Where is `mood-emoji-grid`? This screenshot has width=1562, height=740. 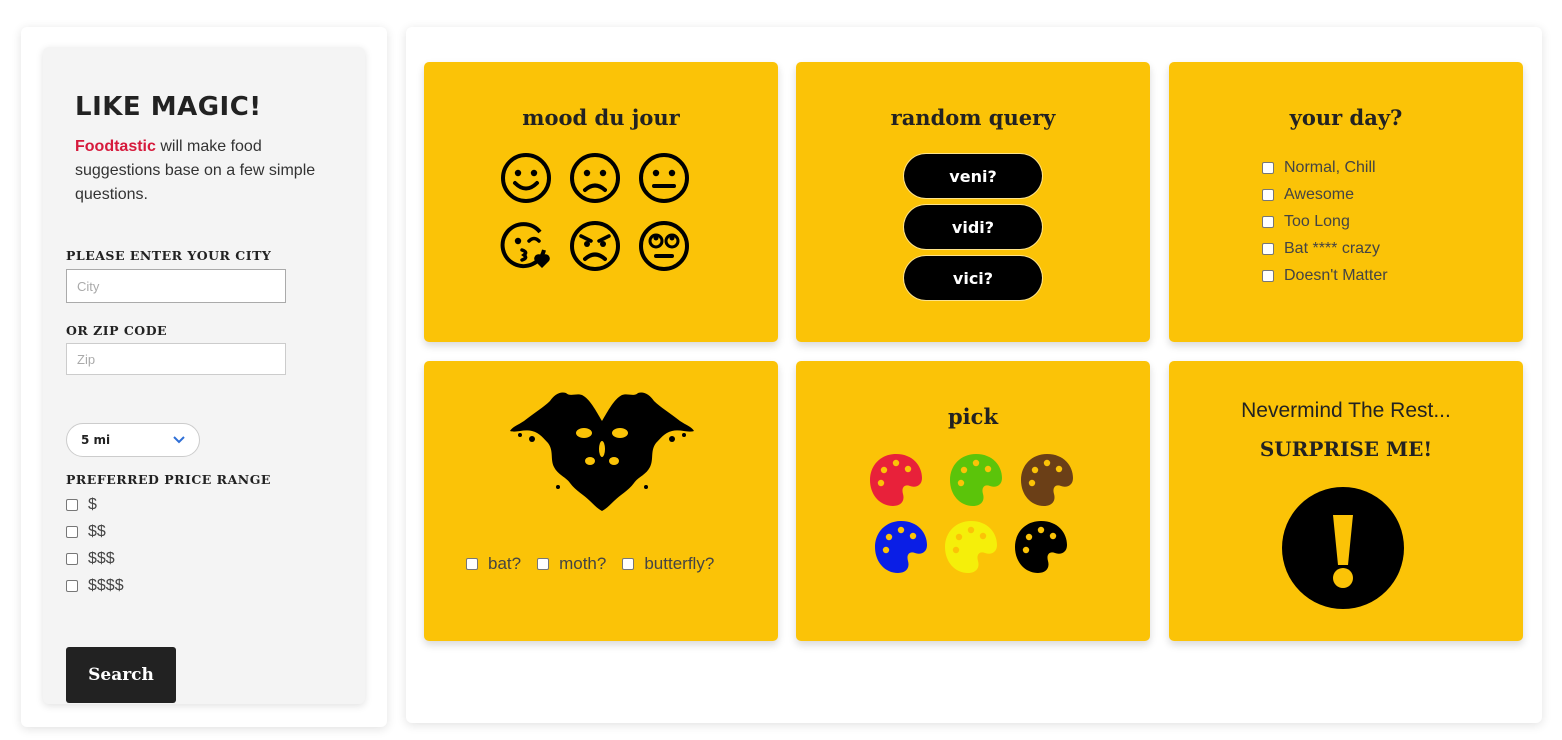 mood-emoji-grid is located at coordinates (600, 217).